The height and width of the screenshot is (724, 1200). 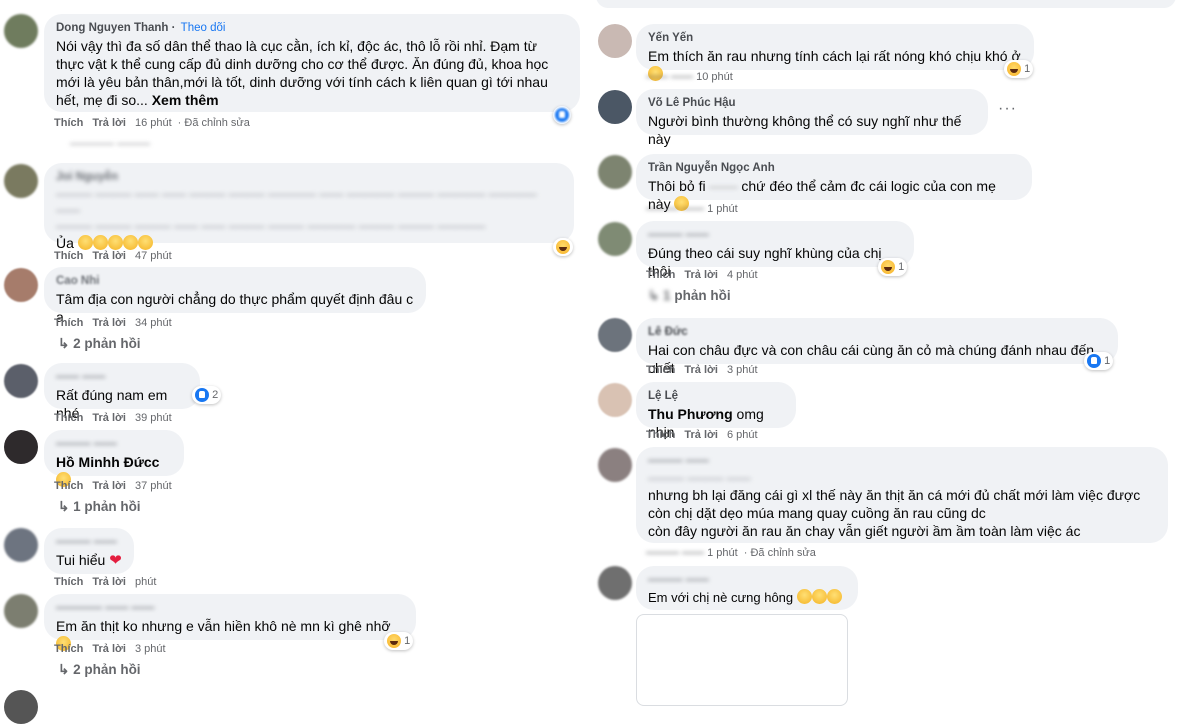 What do you see at coordinates (152, 123) in the screenshot?
I see `comment-meta: Thích Trả lời 16 phút · Đã chỉnh sửa` at bounding box center [152, 123].